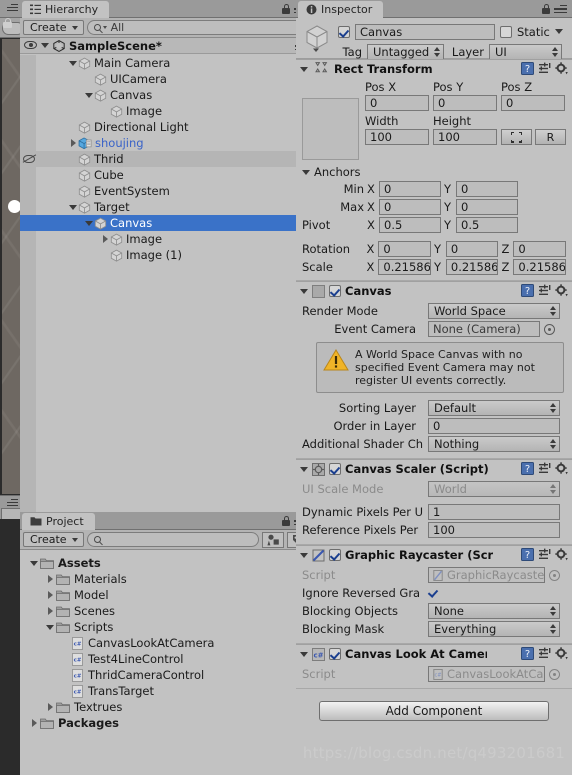 The image size is (572, 775). What do you see at coordinates (166, 127) in the screenshot?
I see `hierarchy-row-directional-light: Directional Light` at bounding box center [166, 127].